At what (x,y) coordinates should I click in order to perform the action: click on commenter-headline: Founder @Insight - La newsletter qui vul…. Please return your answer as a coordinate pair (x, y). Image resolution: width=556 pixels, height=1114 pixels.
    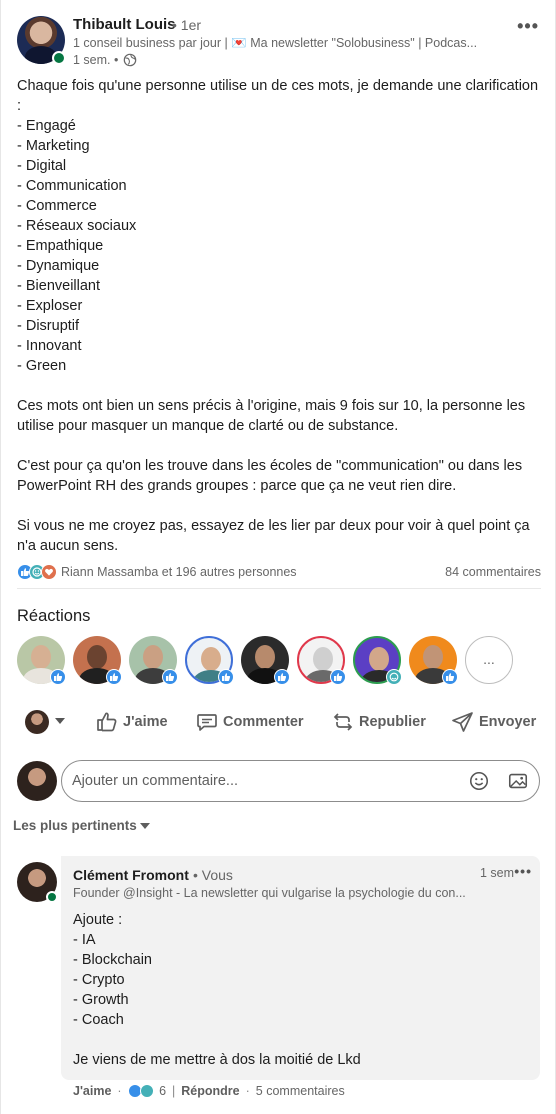
    Looking at the image, I should click on (269, 893).